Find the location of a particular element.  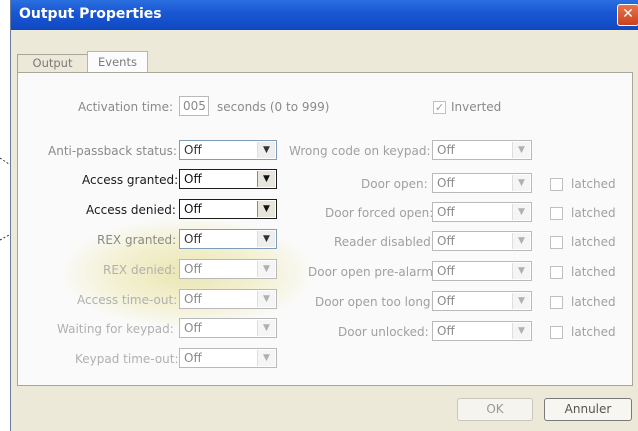

activation-time-label: Activation time: is located at coordinates (126, 107).